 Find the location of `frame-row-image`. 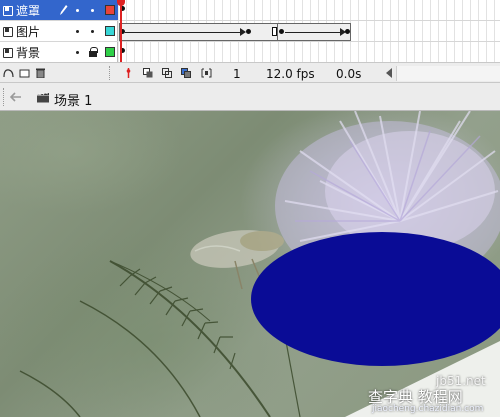

frame-row-image is located at coordinates (309, 31).